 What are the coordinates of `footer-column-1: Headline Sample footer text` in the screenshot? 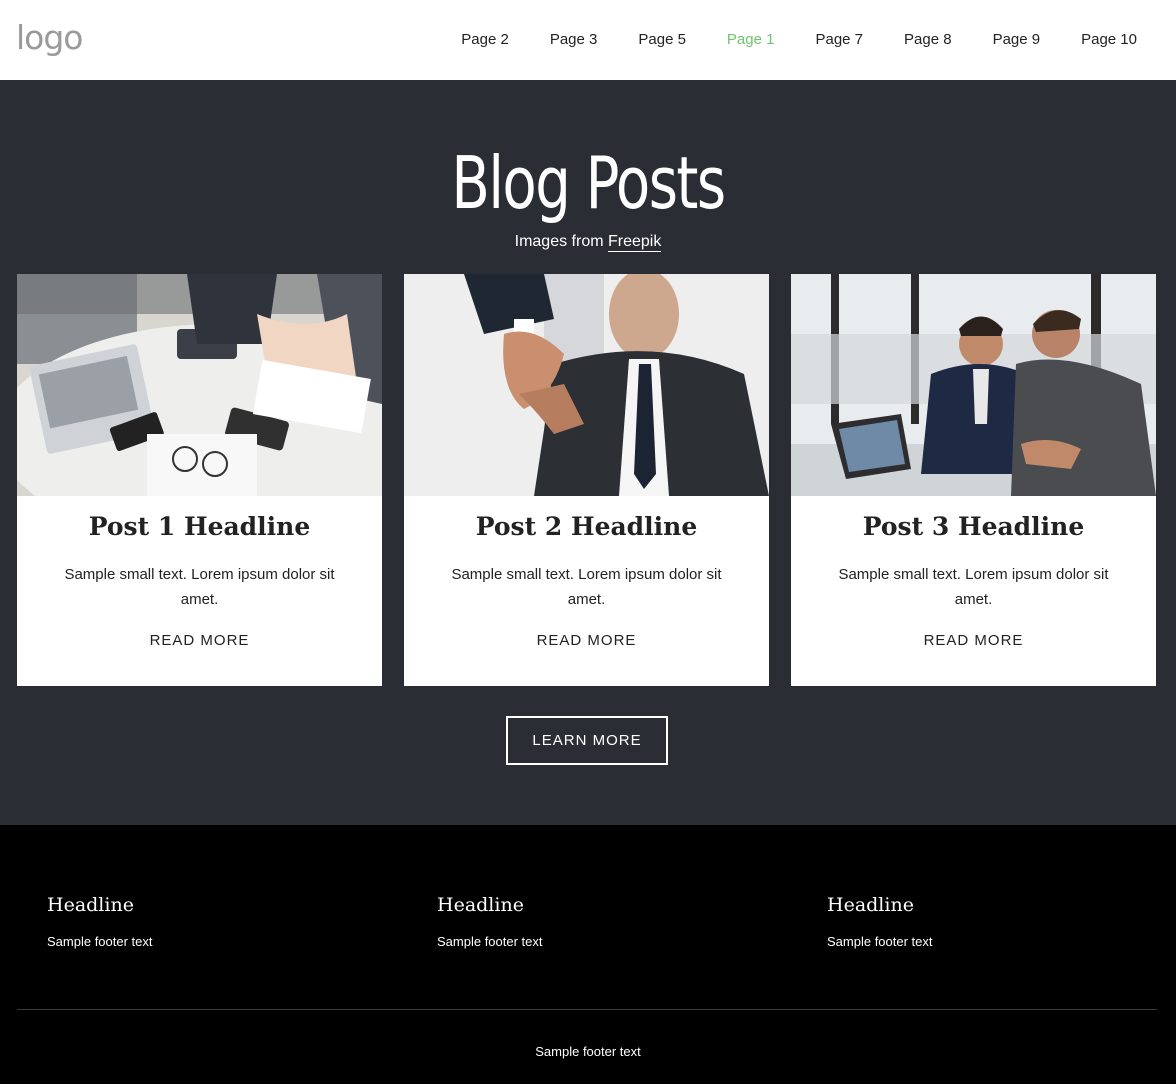 It's located at (197, 921).